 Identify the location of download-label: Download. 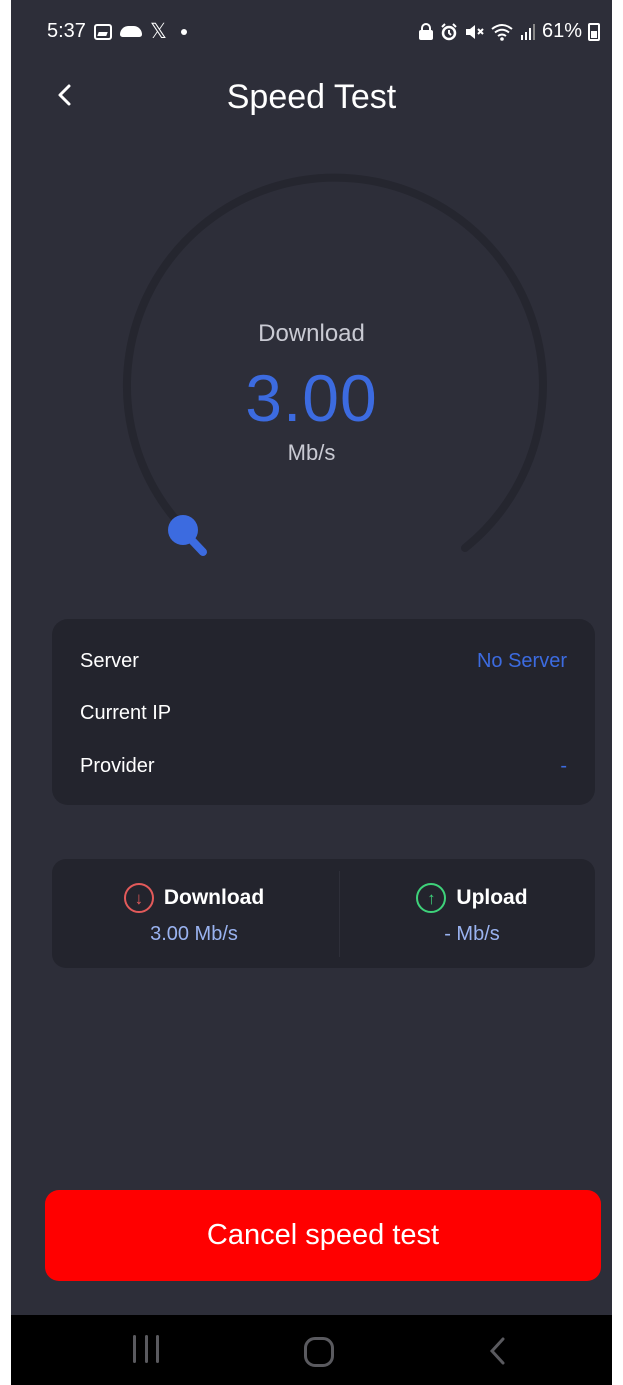
(214, 897).